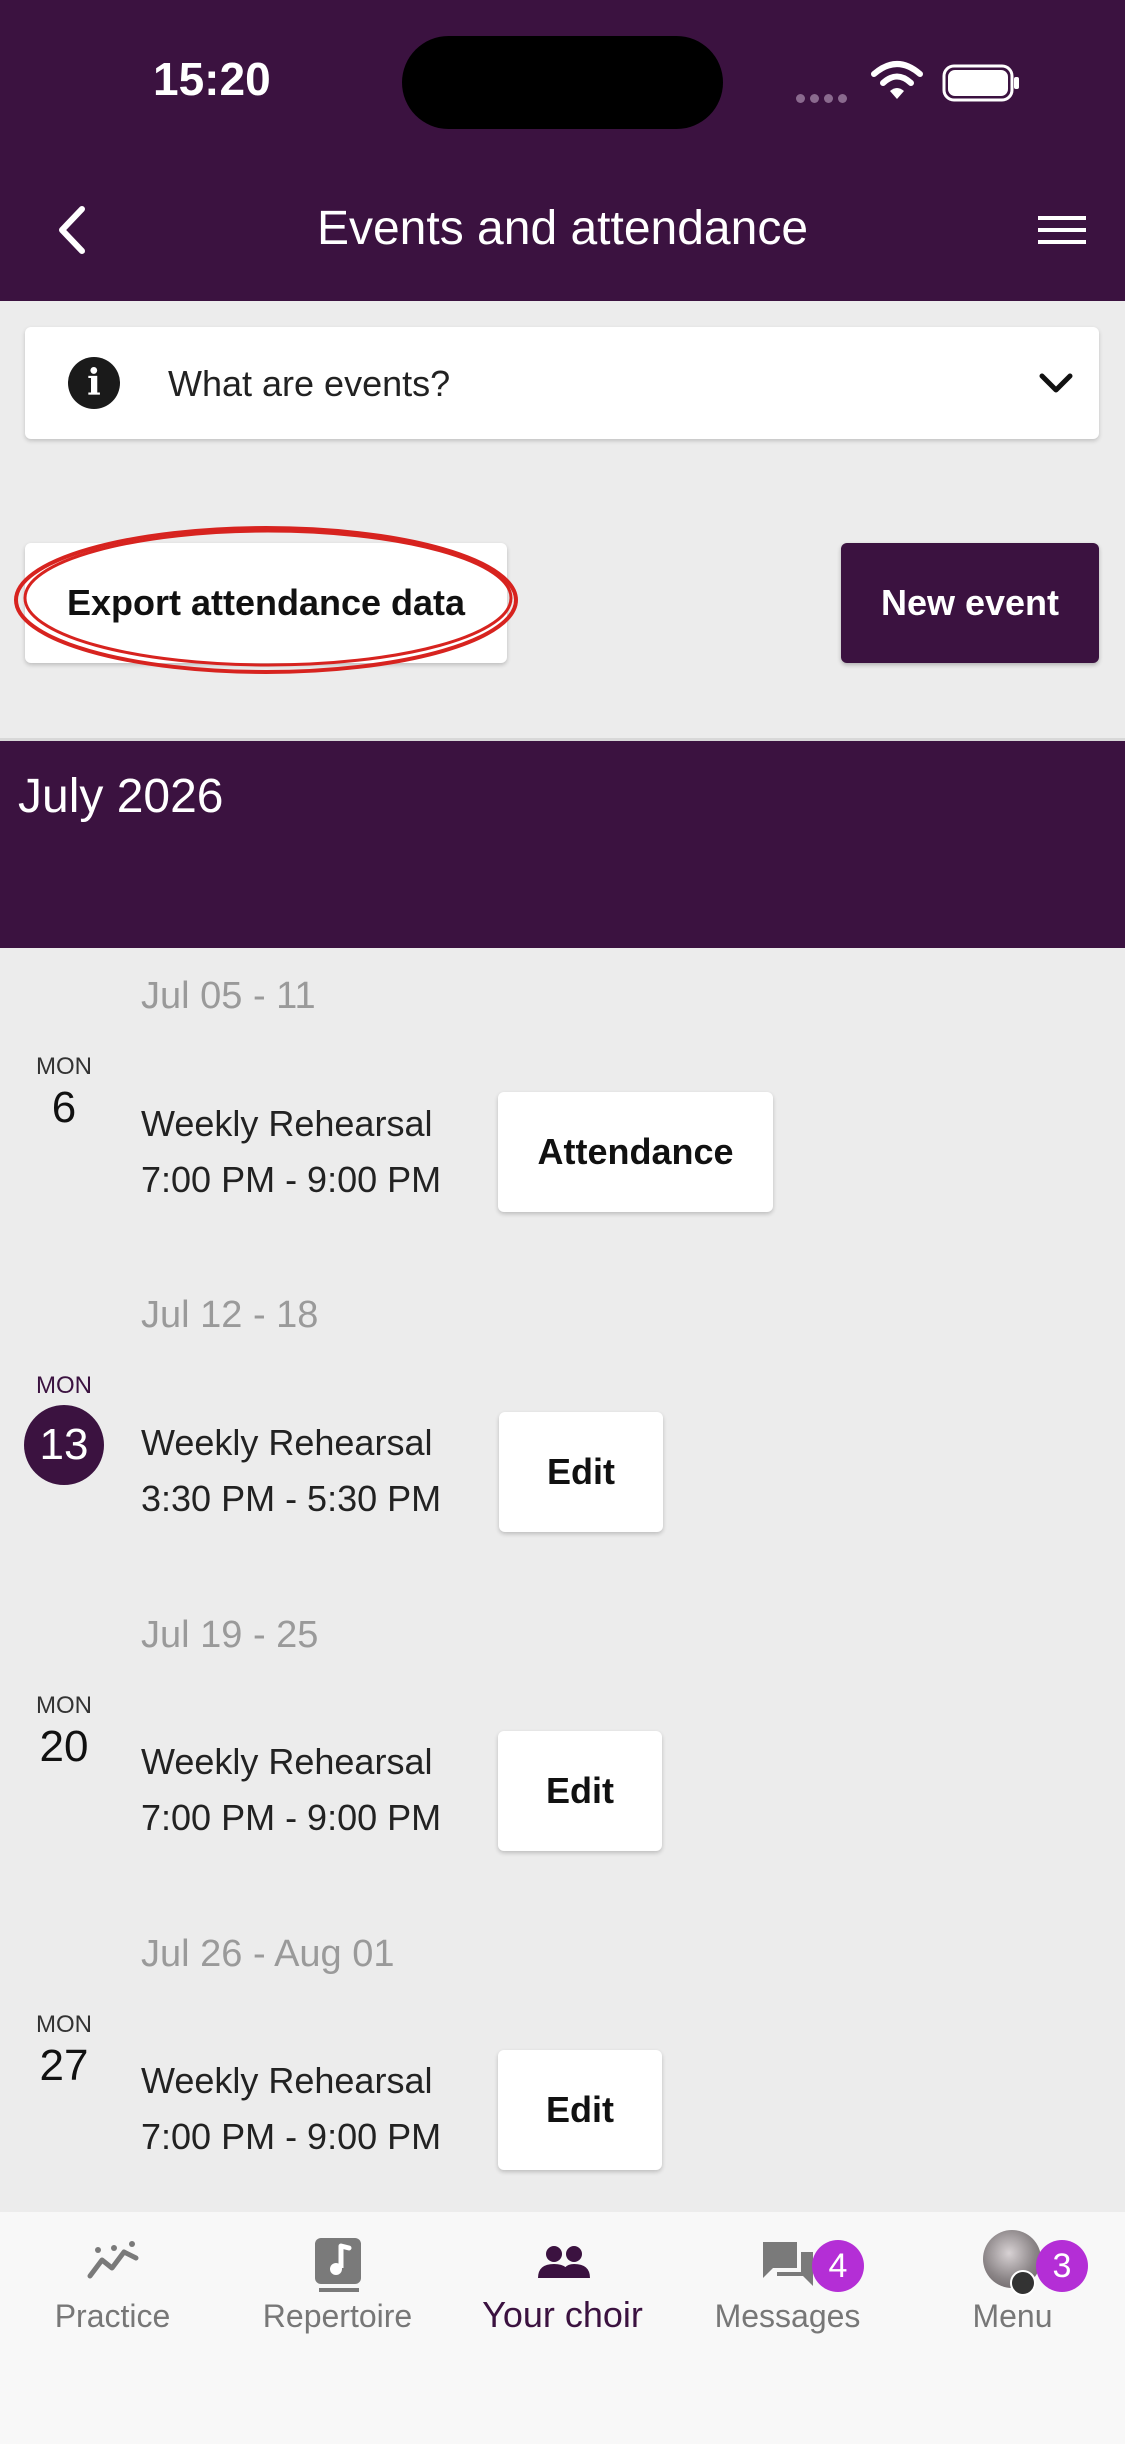 Image resolution: width=1125 pixels, height=2444 pixels. I want to click on practice-icon, so click(113, 2260).